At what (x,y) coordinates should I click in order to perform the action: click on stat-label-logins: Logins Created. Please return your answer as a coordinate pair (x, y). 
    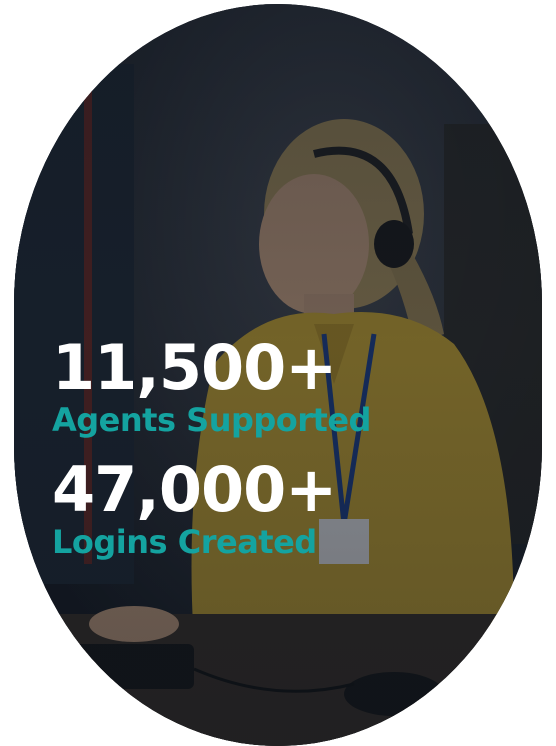
    Looking at the image, I should click on (184, 542).